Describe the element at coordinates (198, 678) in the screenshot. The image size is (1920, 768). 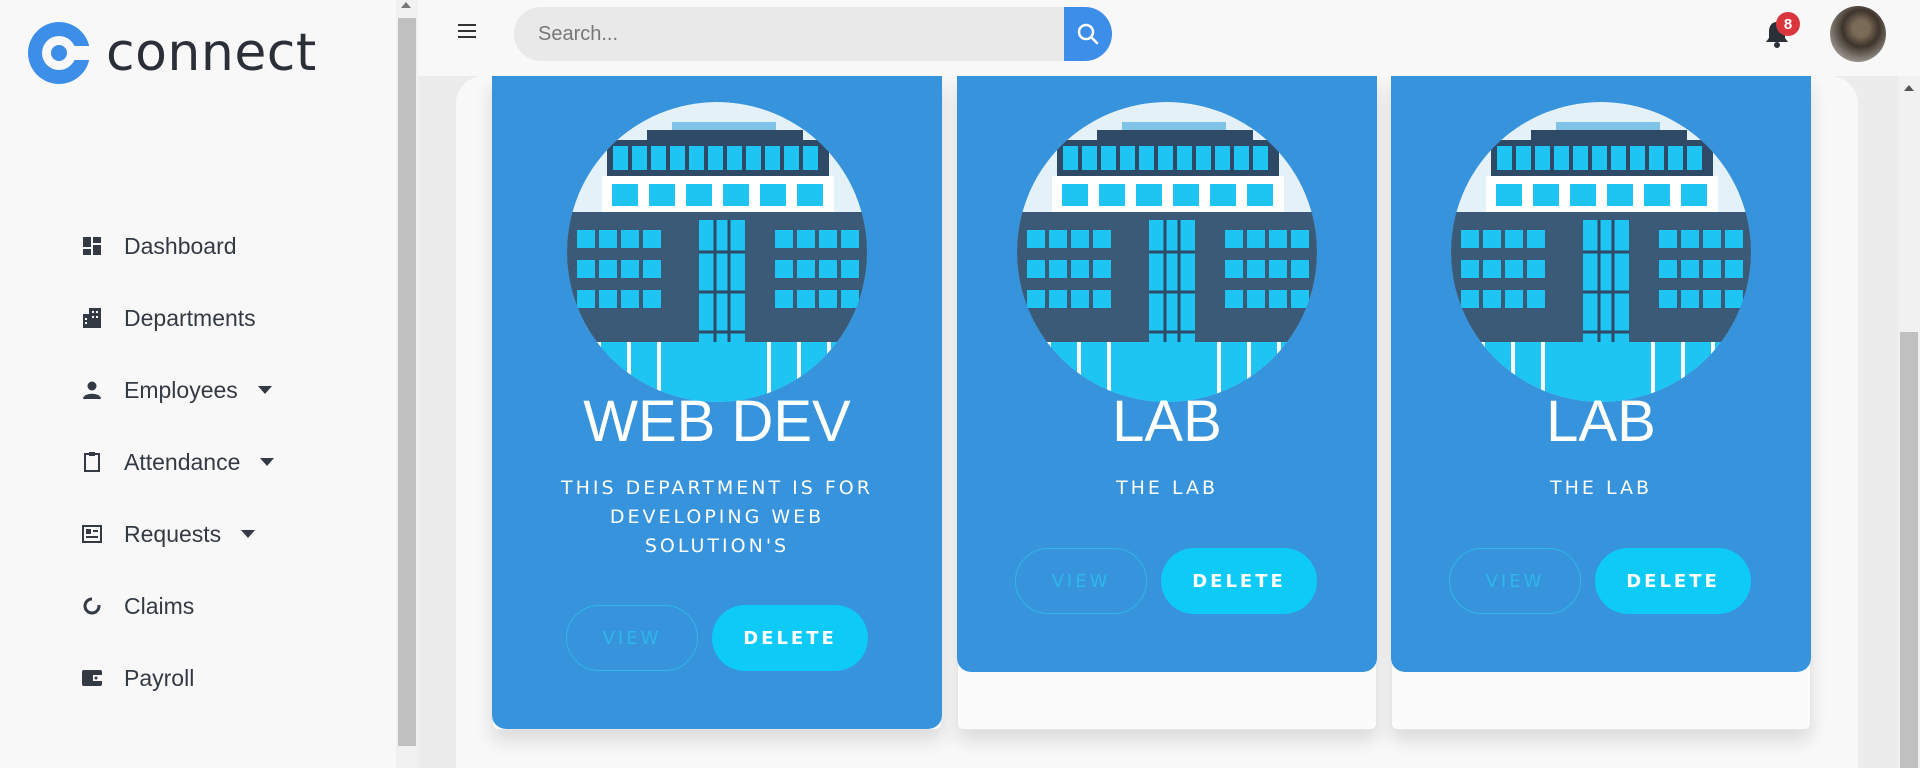
I see `sidebar-item-payroll: Payroll` at that location.